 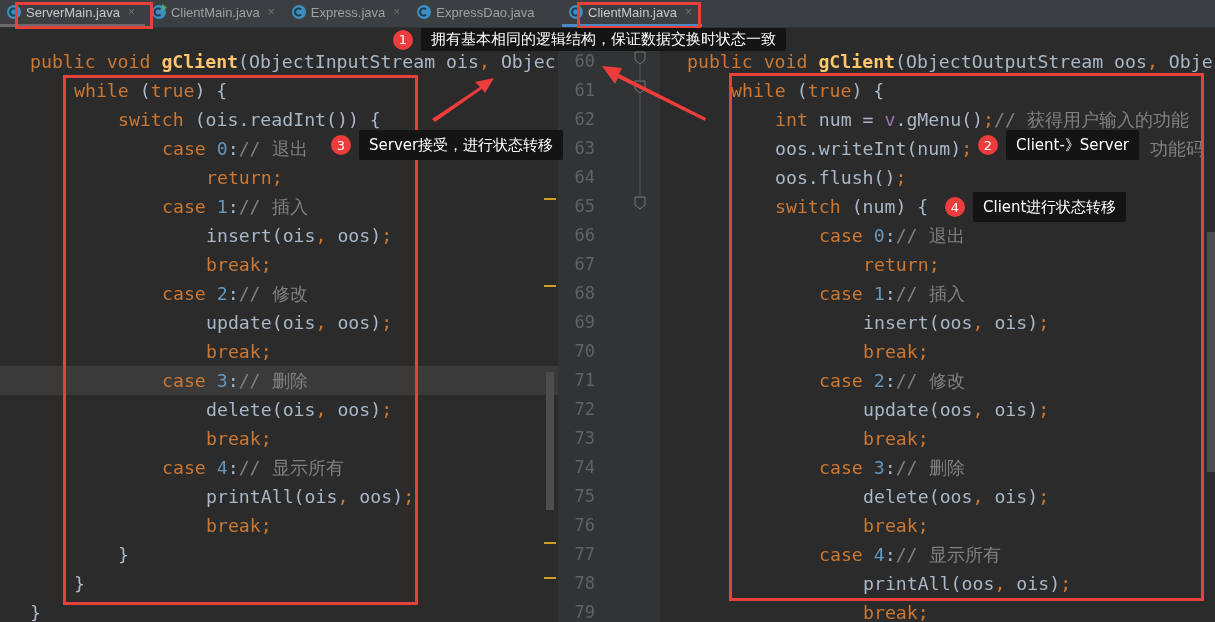 What do you see at coordinates (299, 410) in the screenshot?
I see `code-line: delete(ois, oos);` at bounding box center [299, 410].